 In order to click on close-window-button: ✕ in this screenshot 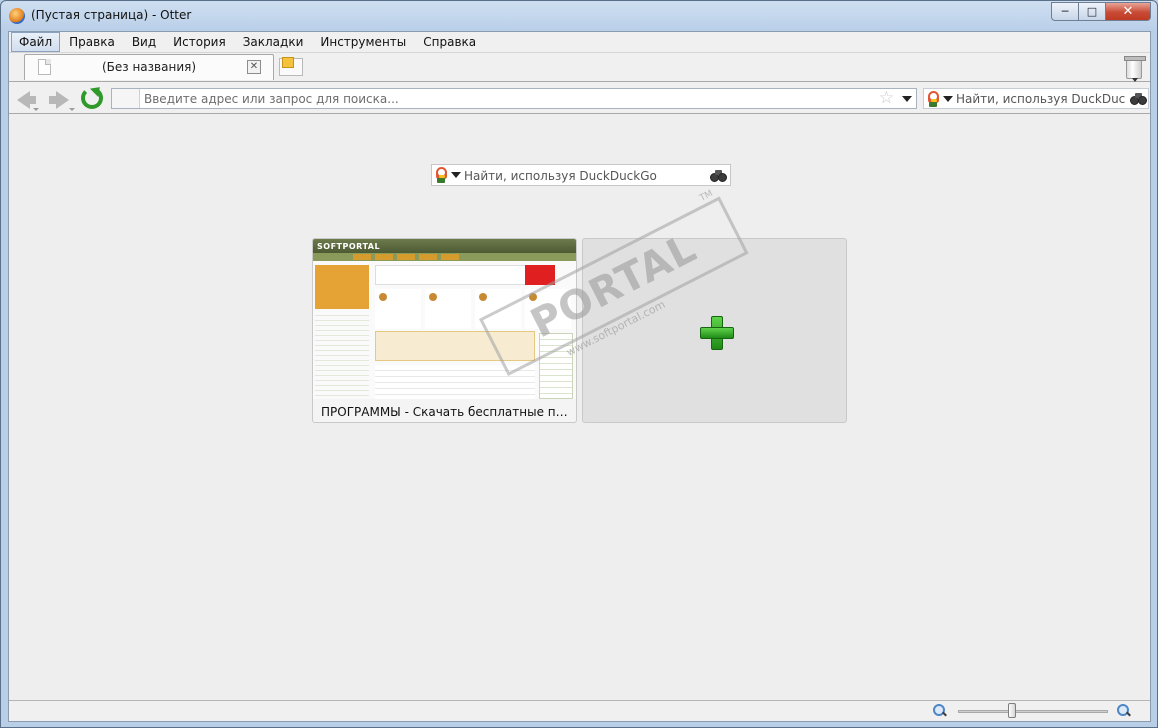, I will do `click(1128, 11)`.